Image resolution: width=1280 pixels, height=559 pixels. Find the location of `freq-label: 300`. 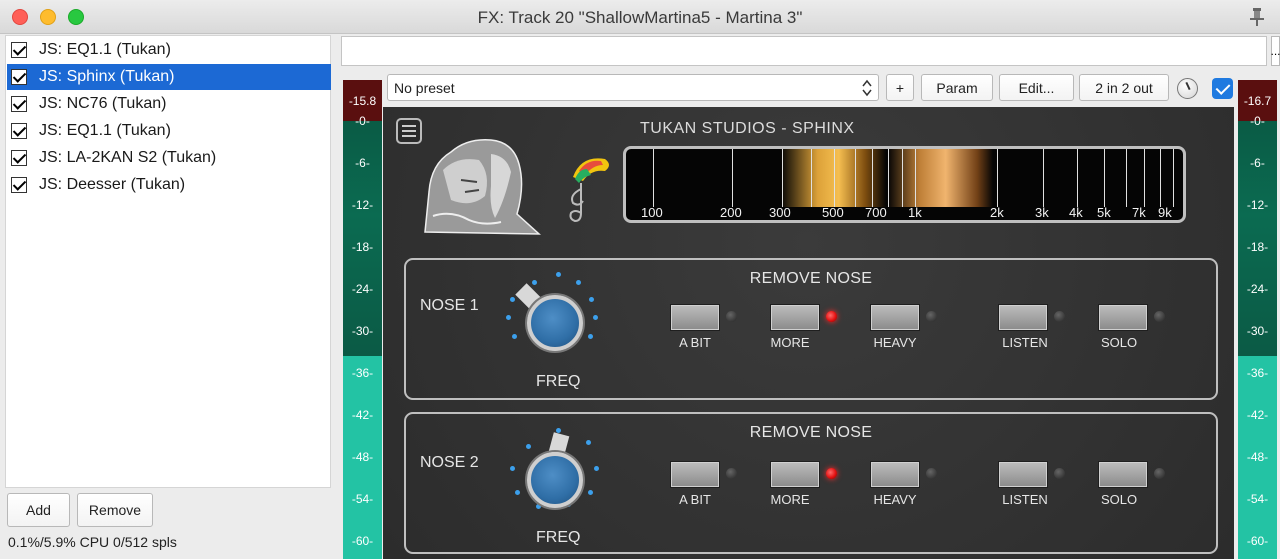

freq-label: 300 is located at coordinates (780, 212).